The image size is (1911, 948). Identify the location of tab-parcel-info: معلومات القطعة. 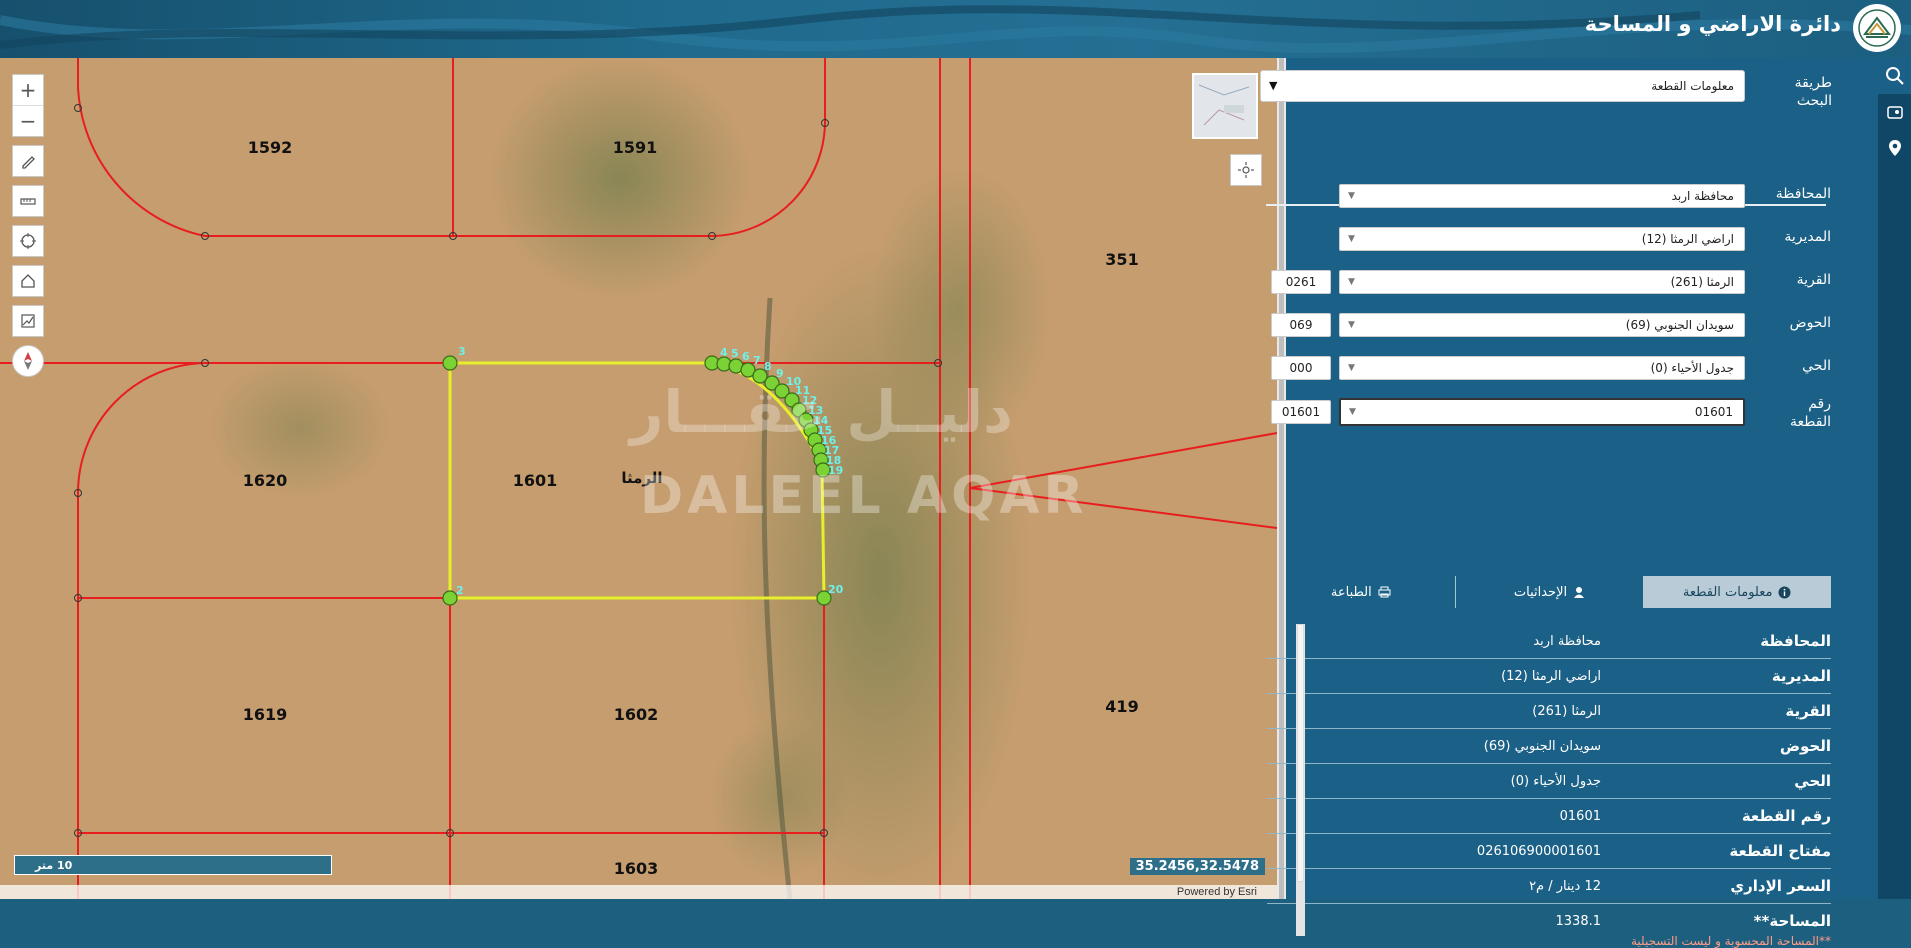
(1737, 592).